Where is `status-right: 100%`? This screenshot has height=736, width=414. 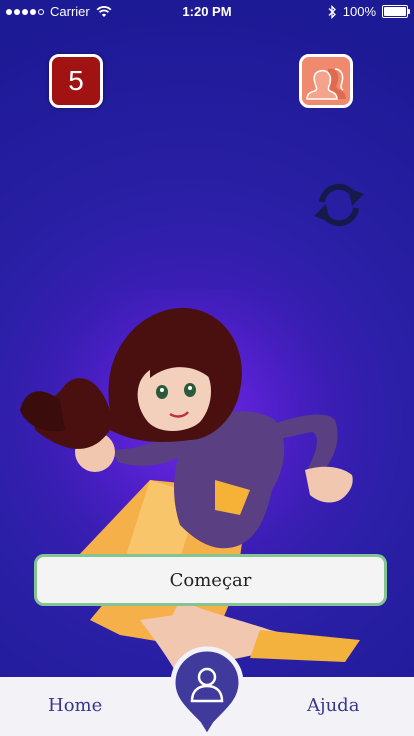 status-right: 100% is located at coordinates (368, 11).